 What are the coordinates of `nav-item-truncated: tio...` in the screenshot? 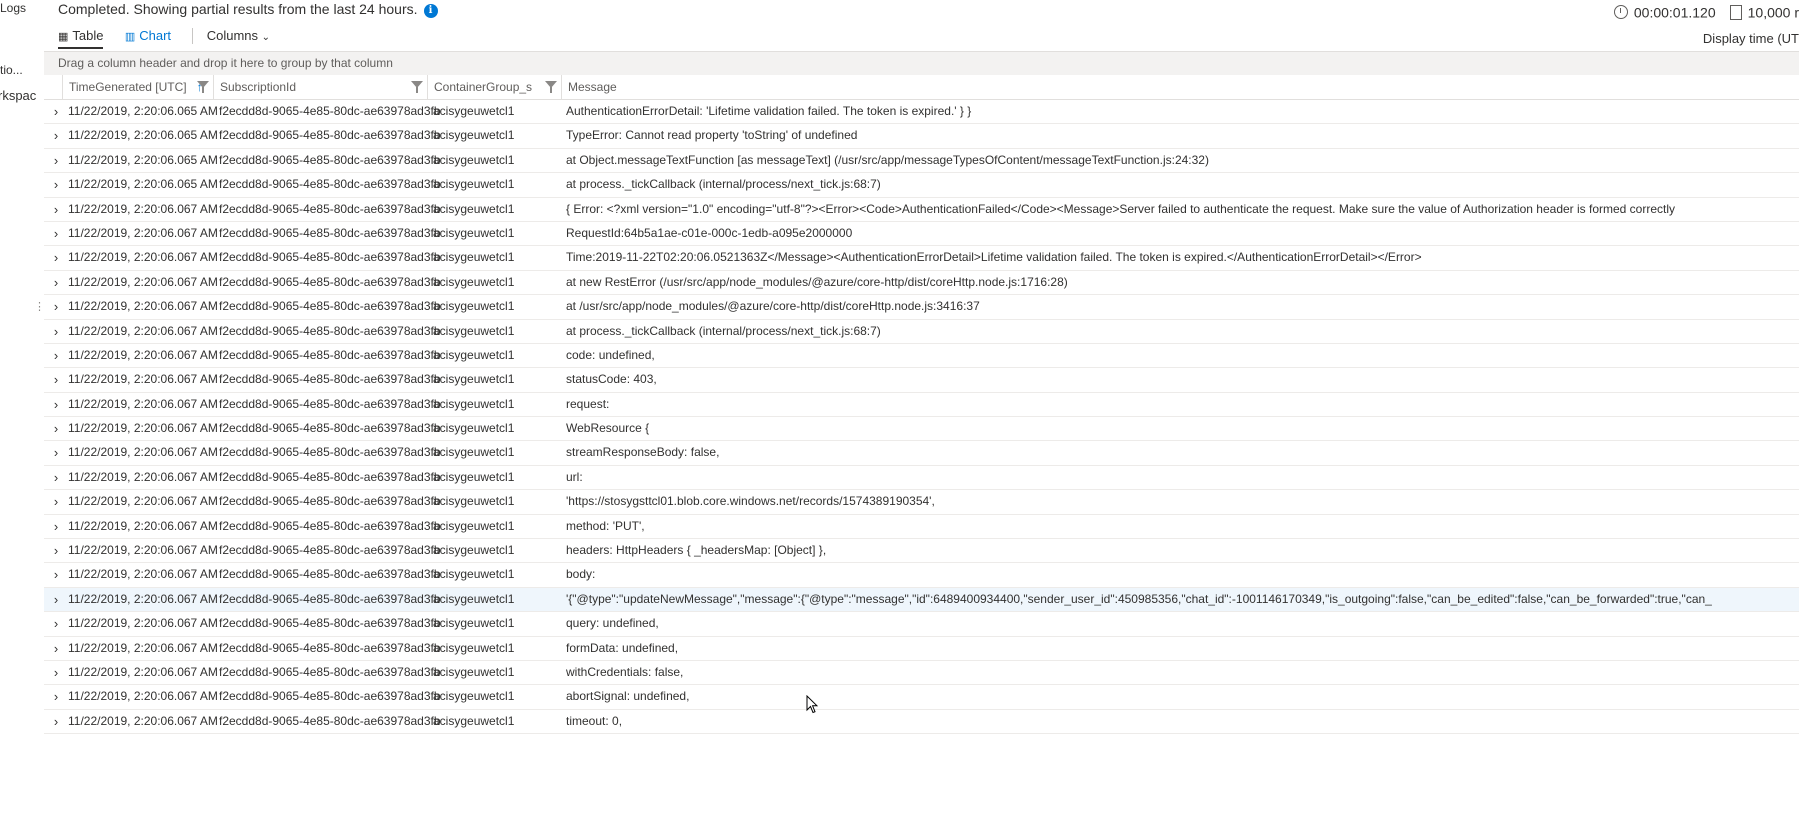 It's located at (11, 70).